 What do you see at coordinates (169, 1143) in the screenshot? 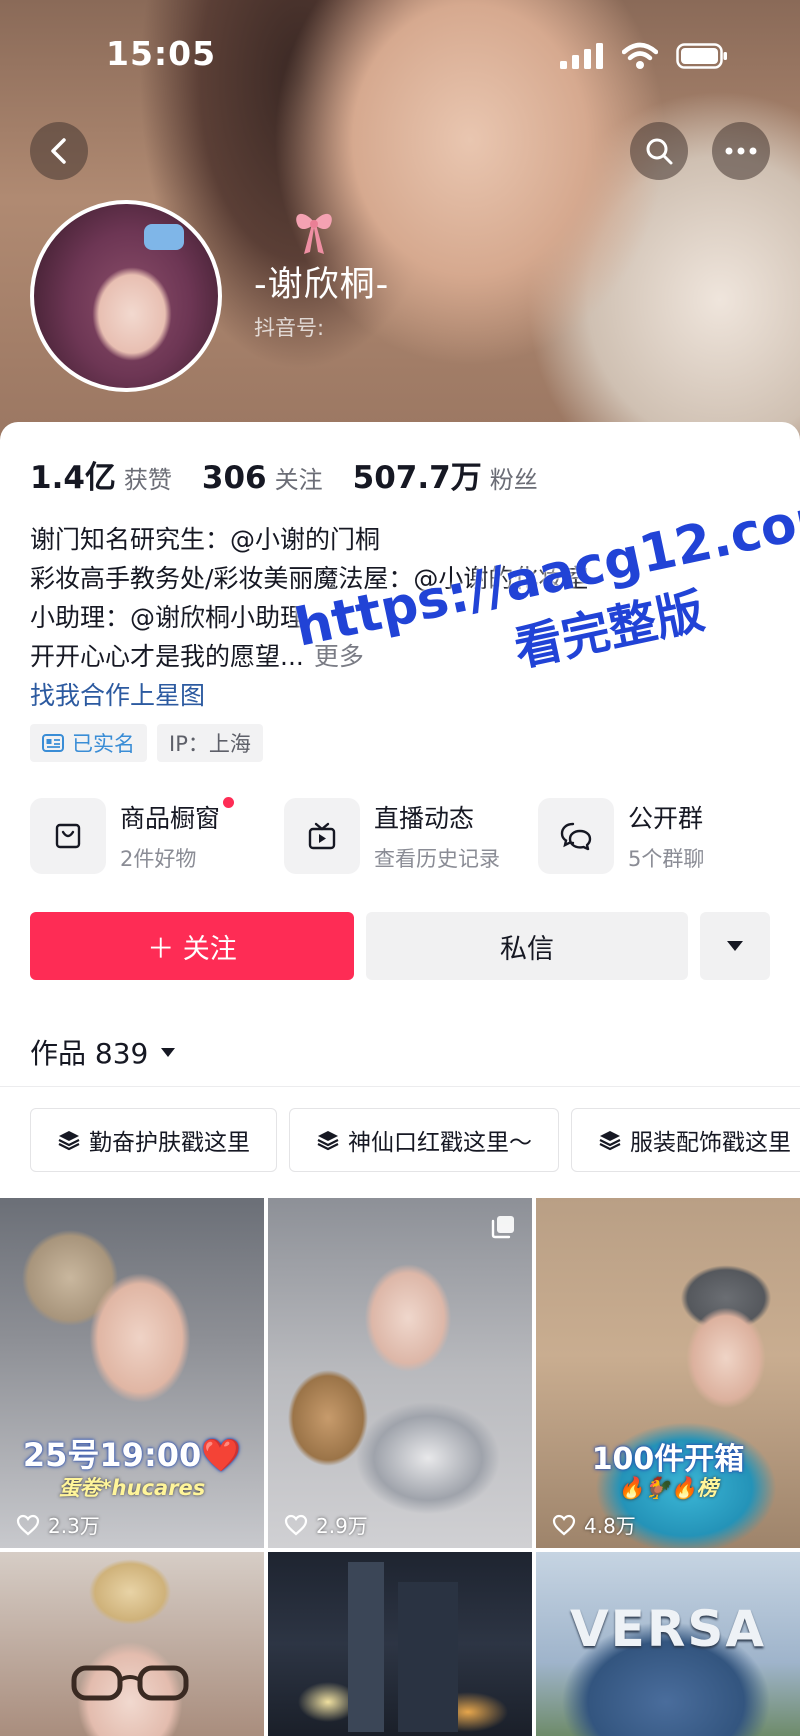
I see `collection-label: 勤奋护肤戳这里` at bounding box center [169, 1143].